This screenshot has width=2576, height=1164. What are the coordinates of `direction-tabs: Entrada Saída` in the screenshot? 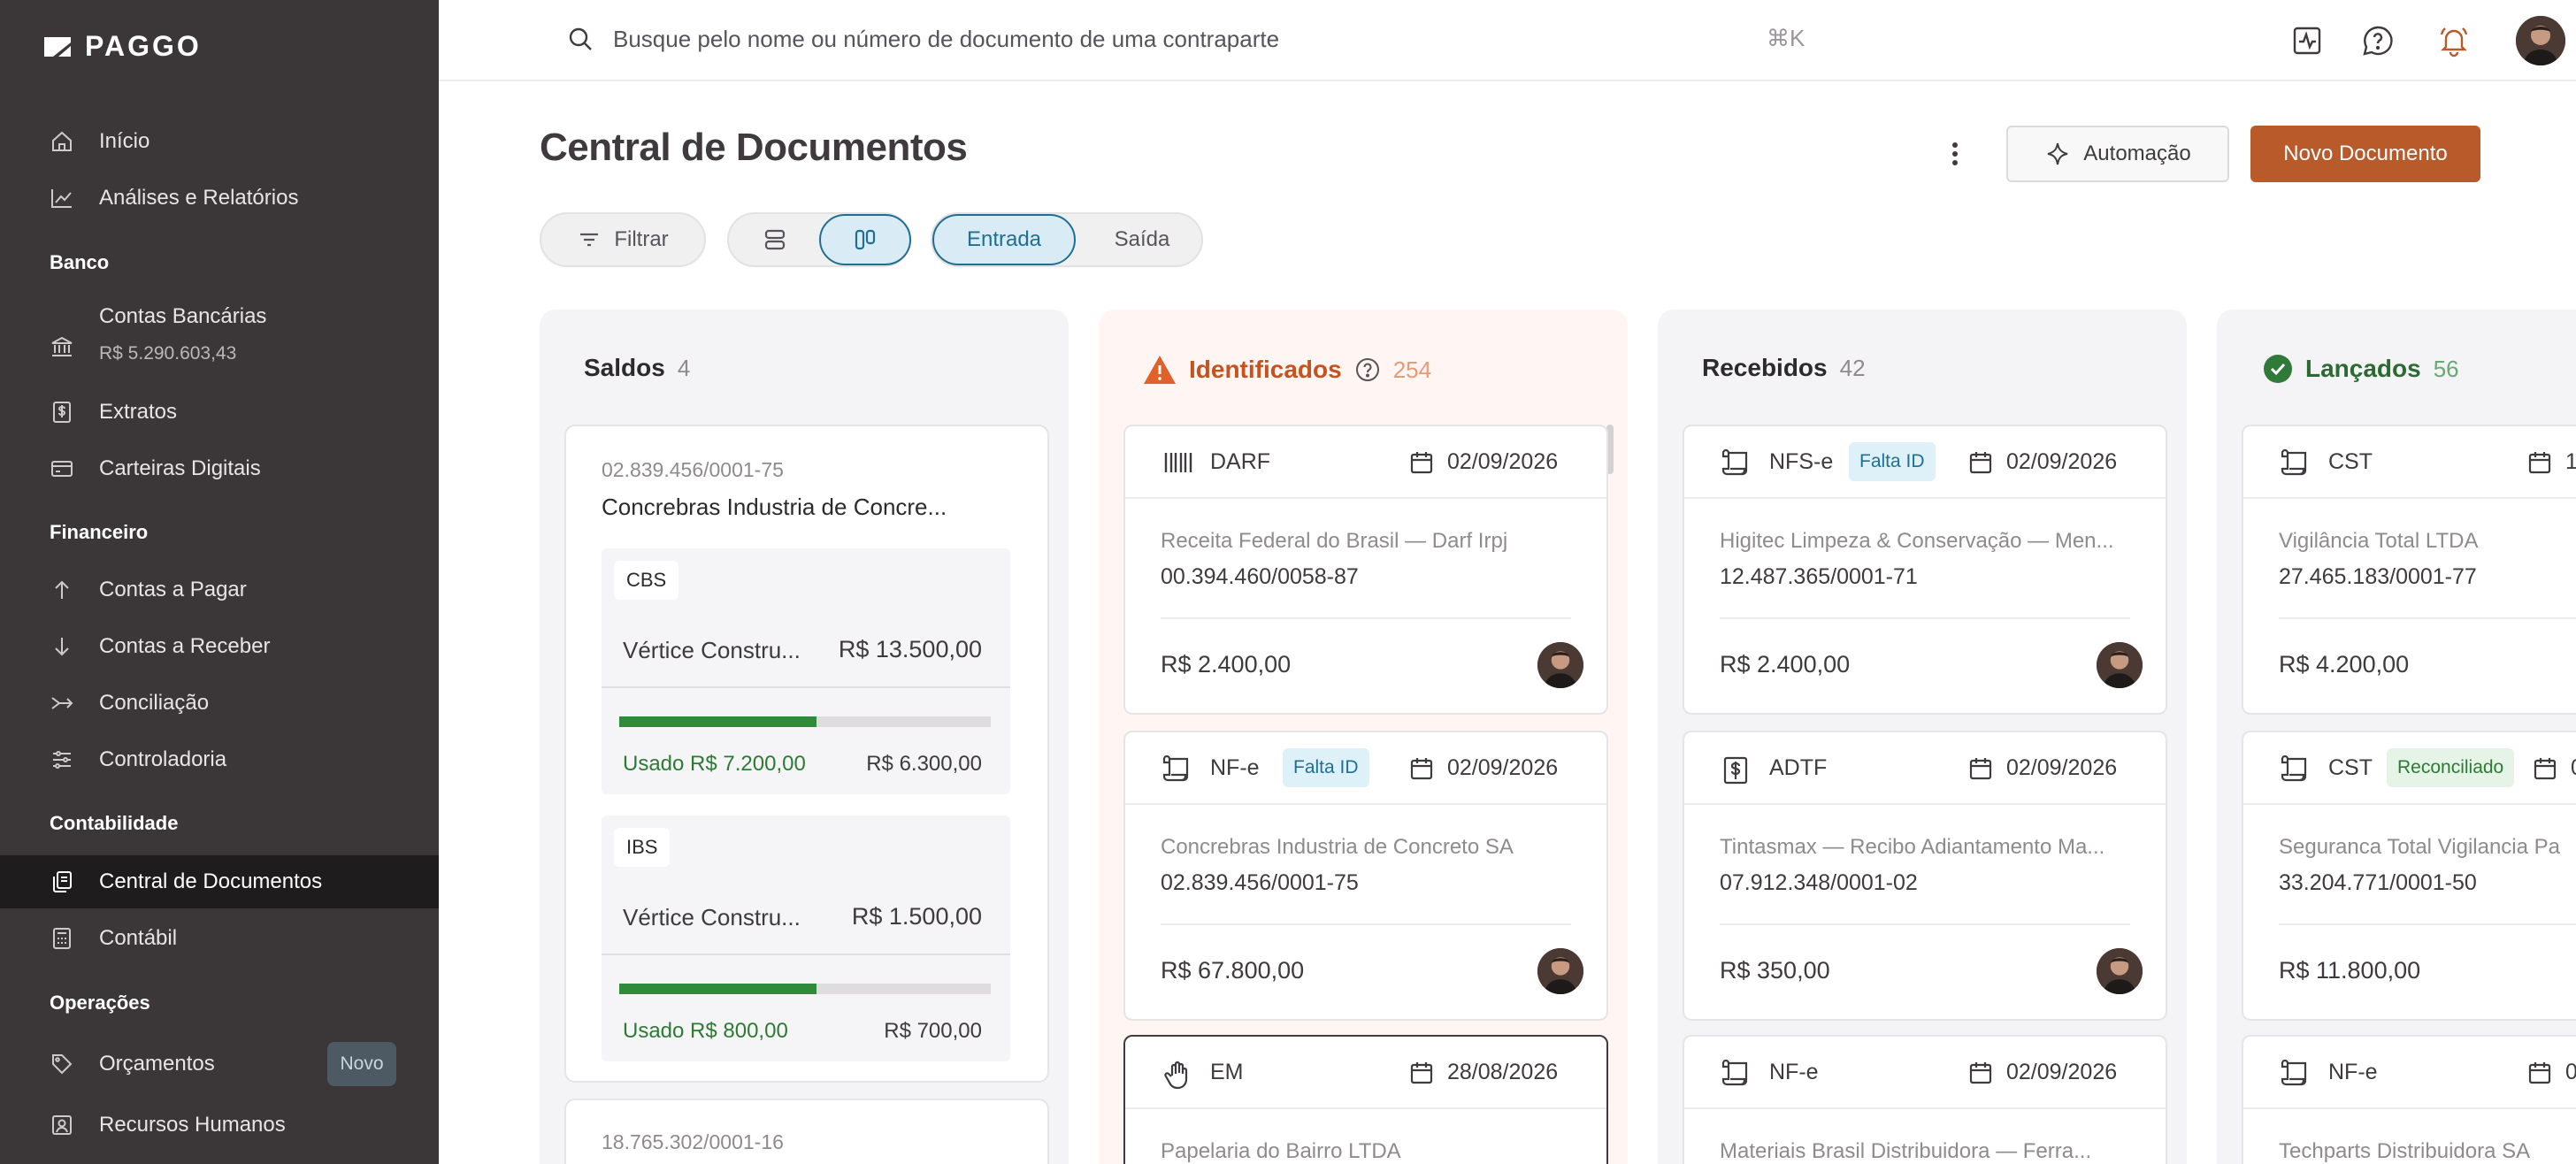 It's located at (1067, 239).